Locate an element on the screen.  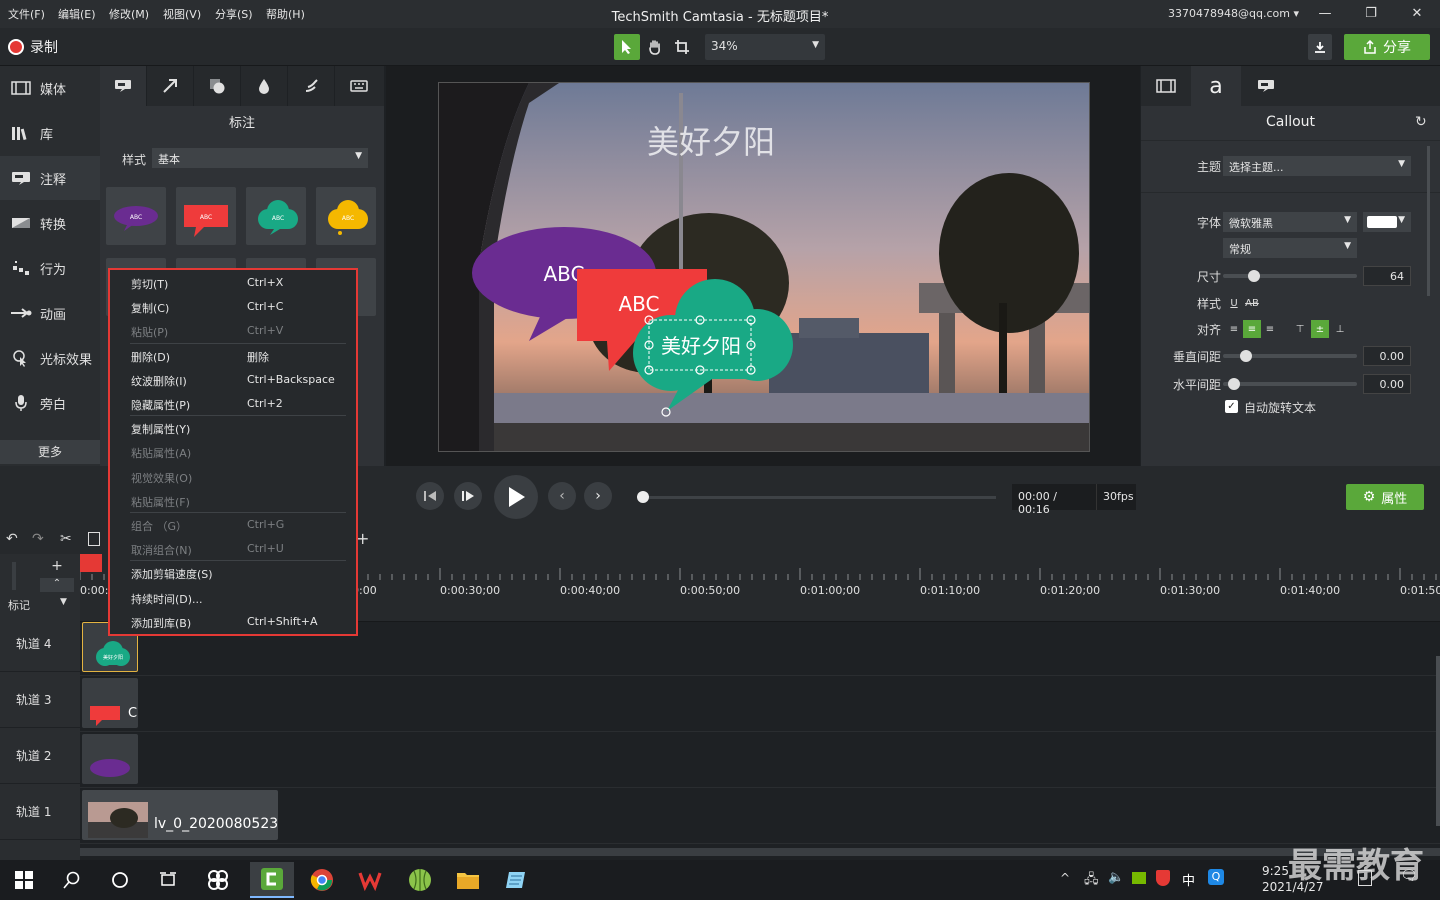
context-menu-item: 删除(D) 删除 is located at coordinates (241, 356).